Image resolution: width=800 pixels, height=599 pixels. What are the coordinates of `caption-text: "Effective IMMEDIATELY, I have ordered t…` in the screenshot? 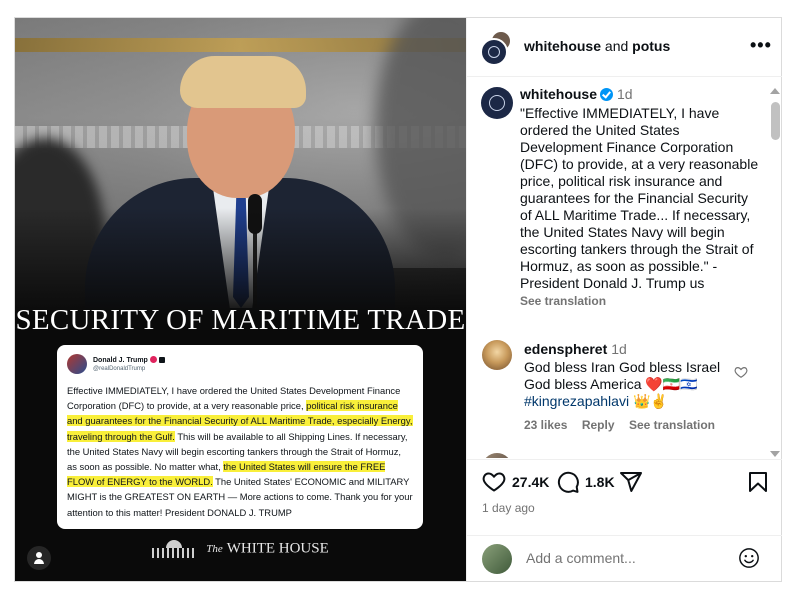 It's located at (639, 198).